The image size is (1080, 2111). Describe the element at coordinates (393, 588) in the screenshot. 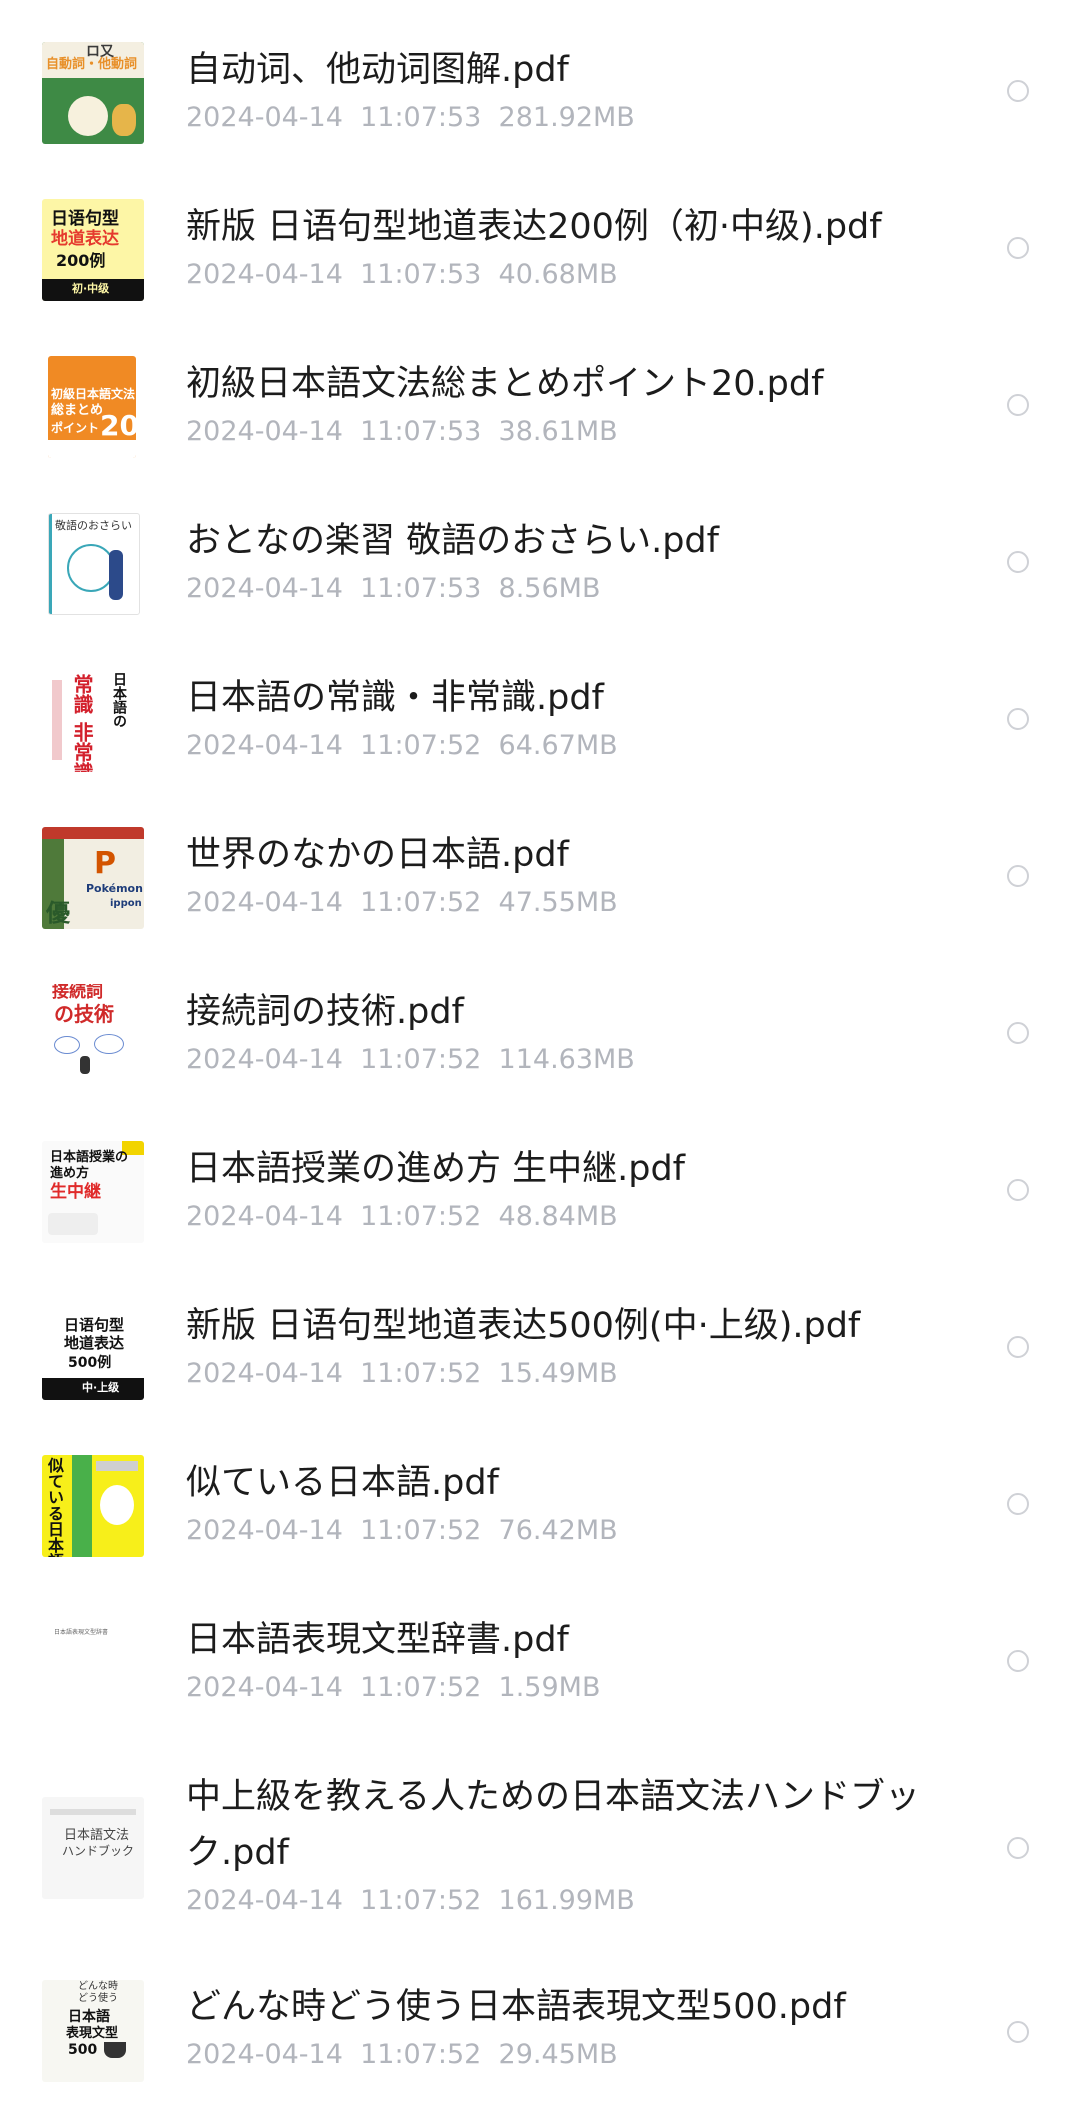

I see `file-meta: 2024-04-14 11:07:53 8.56MB` at that location.